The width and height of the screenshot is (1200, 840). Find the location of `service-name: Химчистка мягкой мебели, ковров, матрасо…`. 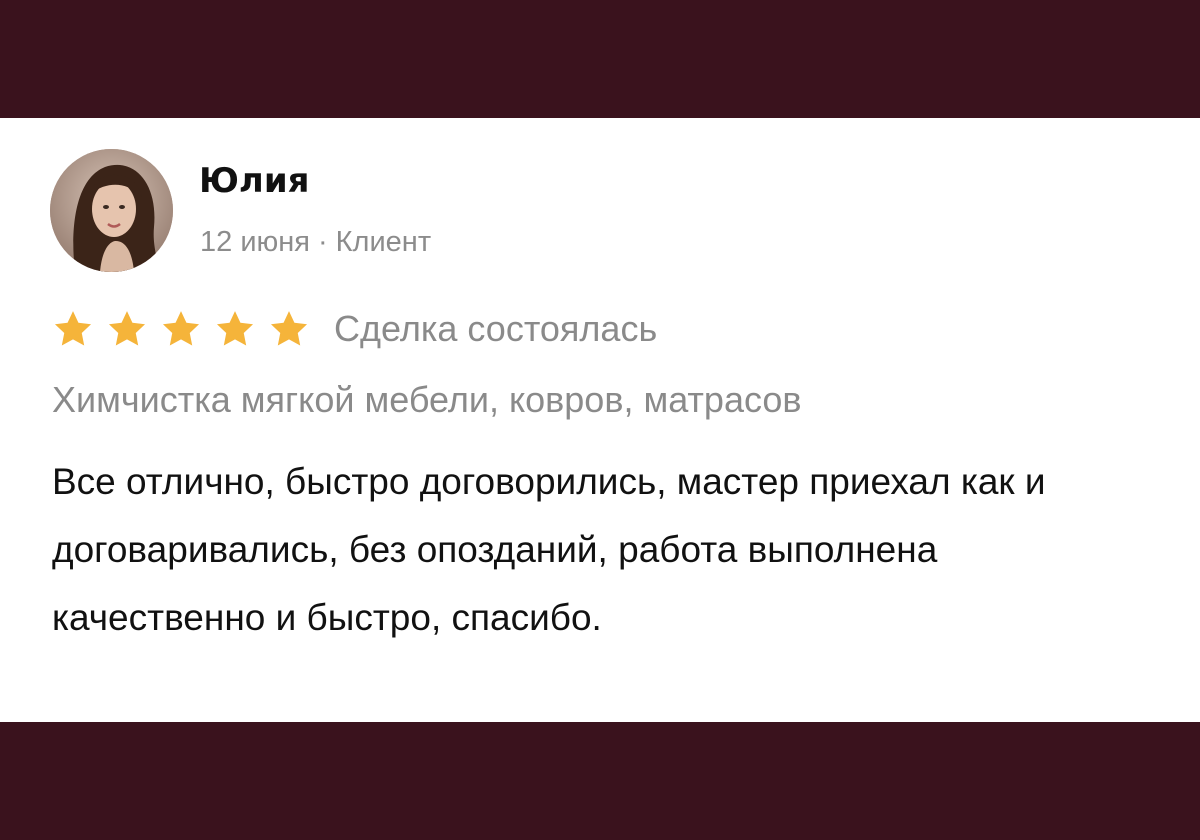

service-name: Химчистка мягкой мебели, ковров, матрасо… is located at coordinates (427, 400).